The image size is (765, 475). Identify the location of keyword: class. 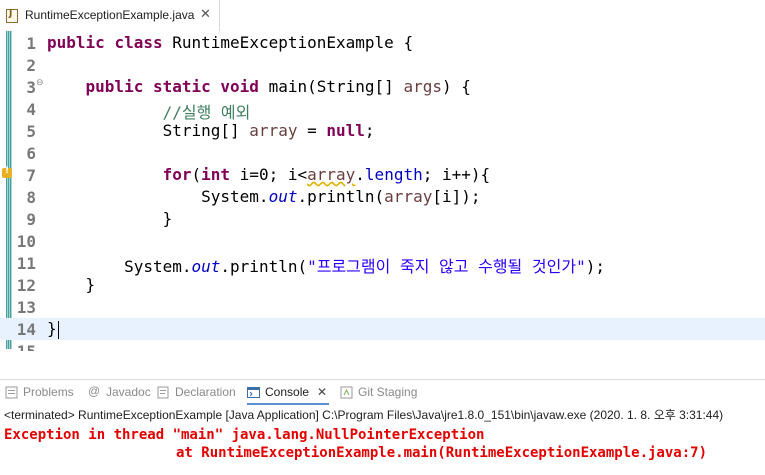
(138, 42).